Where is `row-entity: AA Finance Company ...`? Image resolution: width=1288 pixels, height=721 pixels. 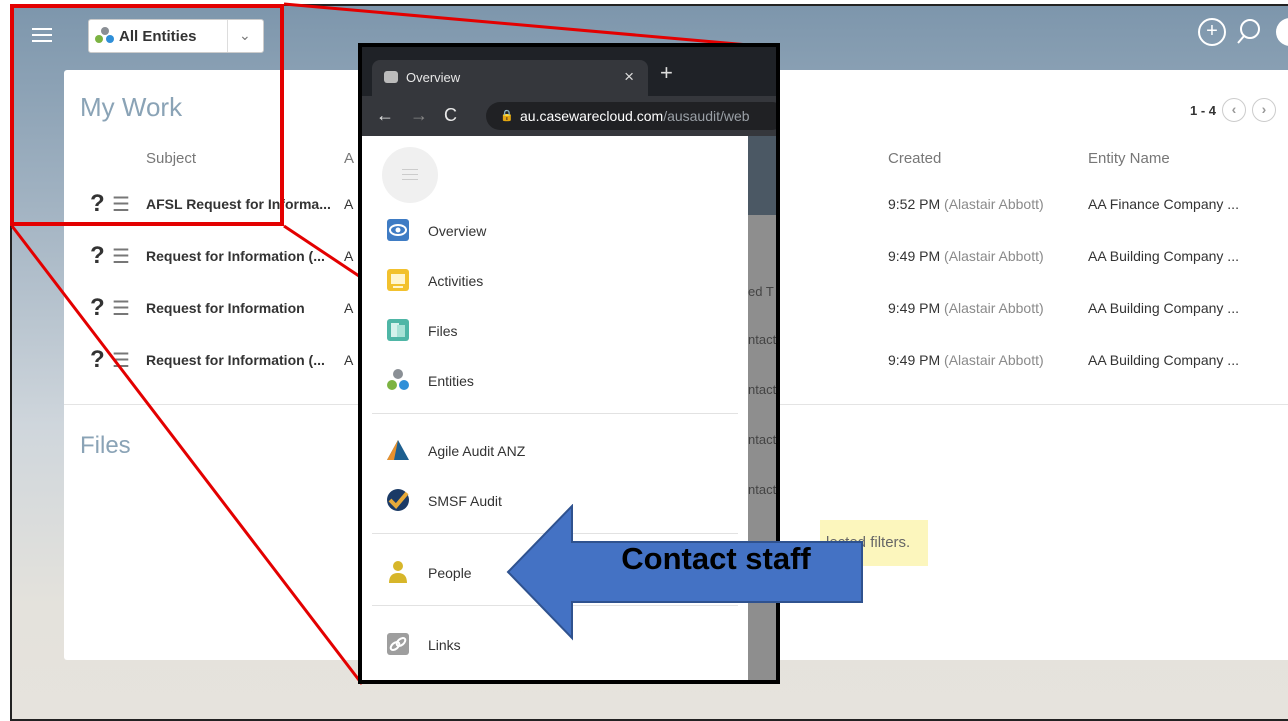
row-entity: AA Finance Company ... is located at coordinates (1163, 204).